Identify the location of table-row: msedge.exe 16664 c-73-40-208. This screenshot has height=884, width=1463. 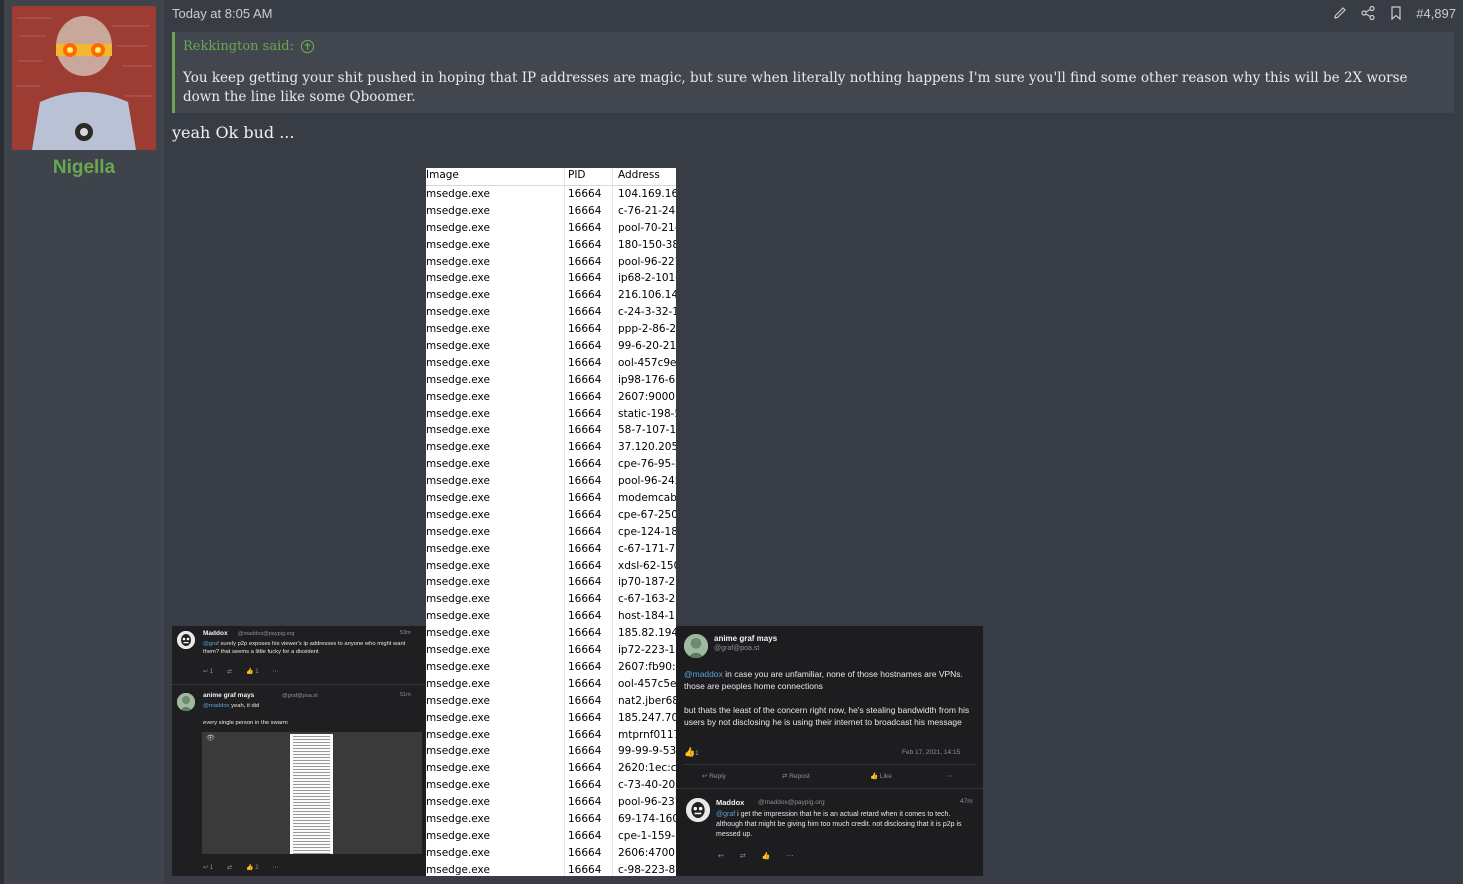
(551, 786).